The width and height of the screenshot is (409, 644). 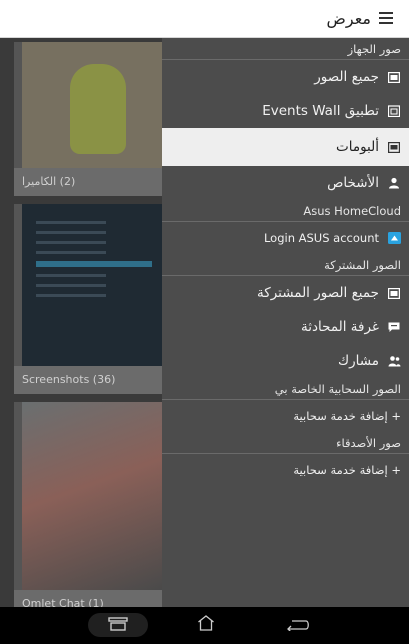 What do you see at coordinates (285, 416) in the screenshot?
I see `drawer-item-add-cloud: + إضافة خدمة سحابية` at bounding box center [285, 416].